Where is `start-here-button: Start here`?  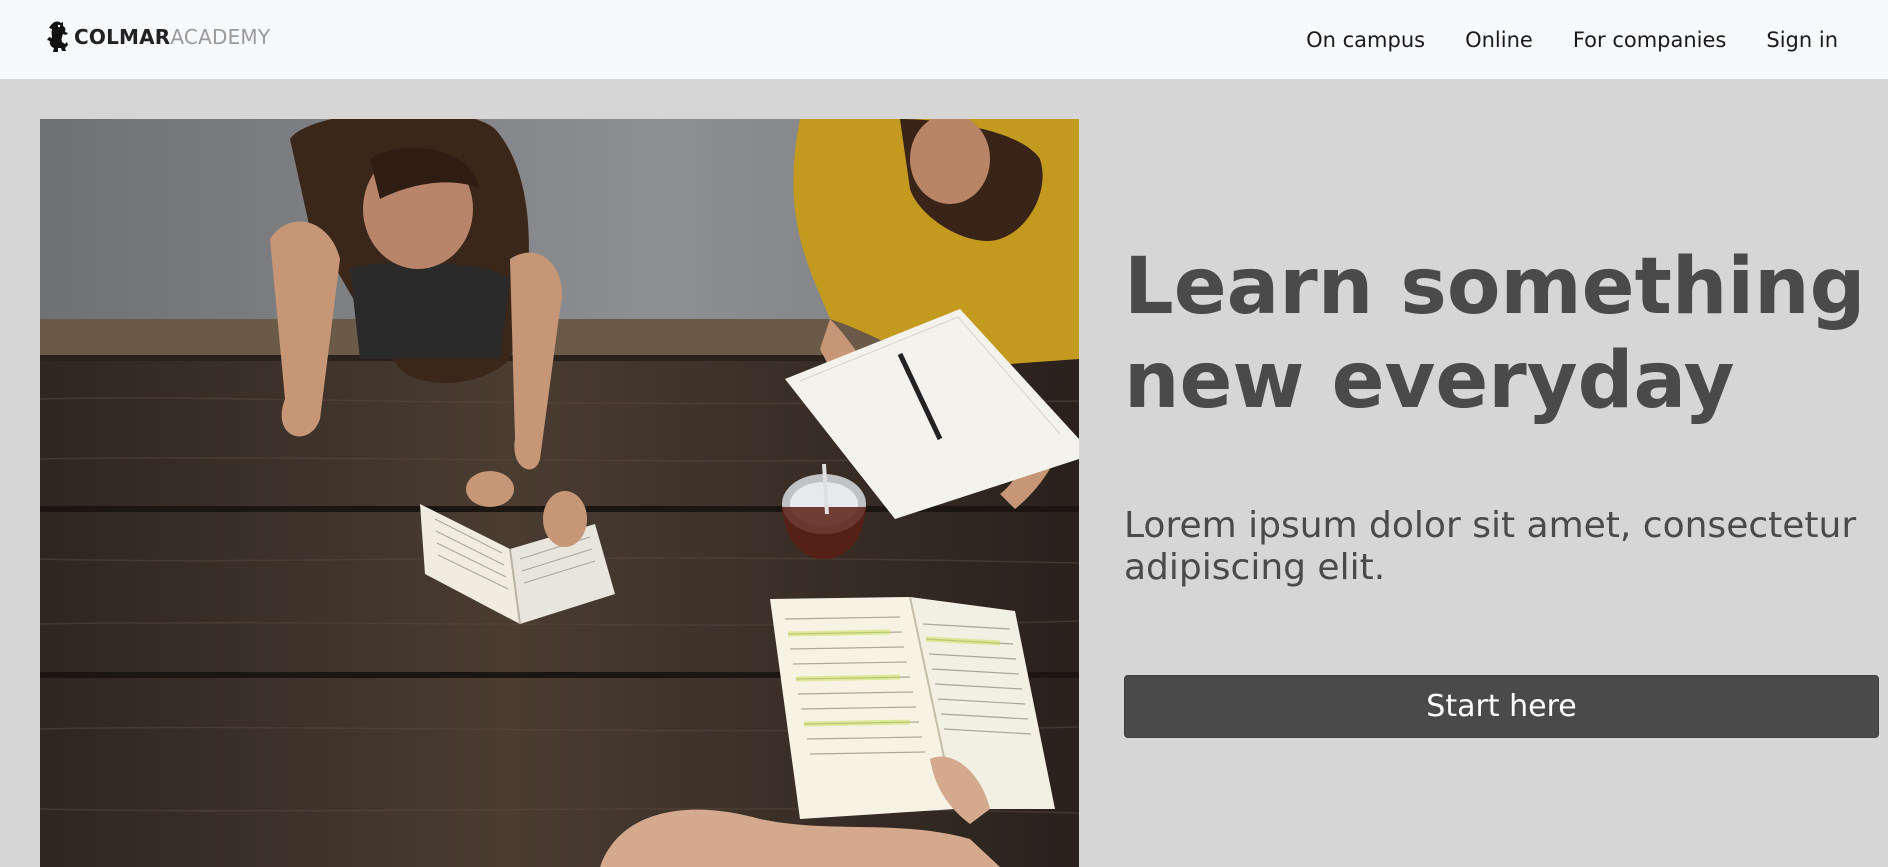
start-here-button: Start here is located at coordinates (1501, 706).